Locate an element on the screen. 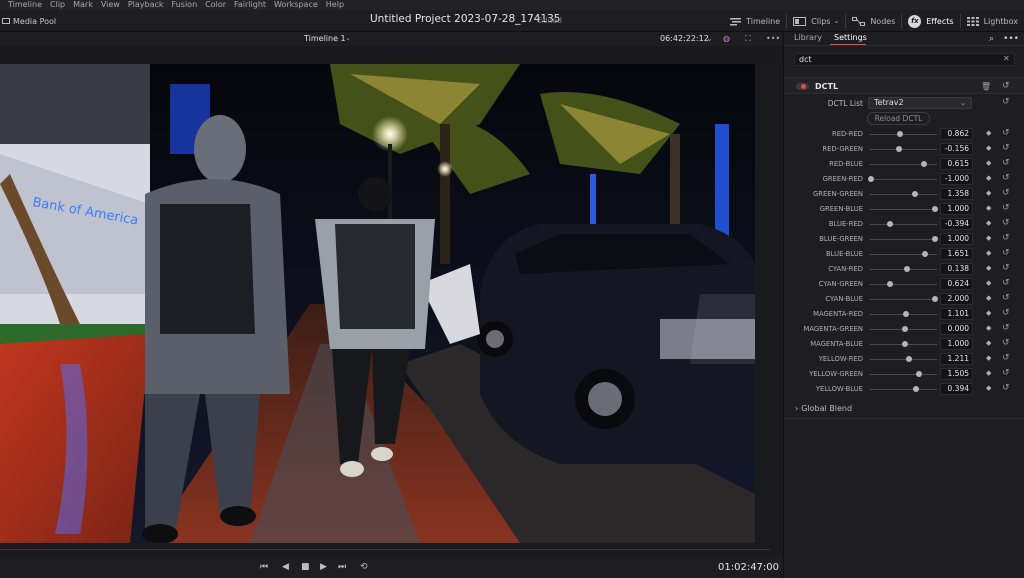 The height and width of the screenshot is (578, 1024). stop-icon: ■ is located at coordinates (305, 567).